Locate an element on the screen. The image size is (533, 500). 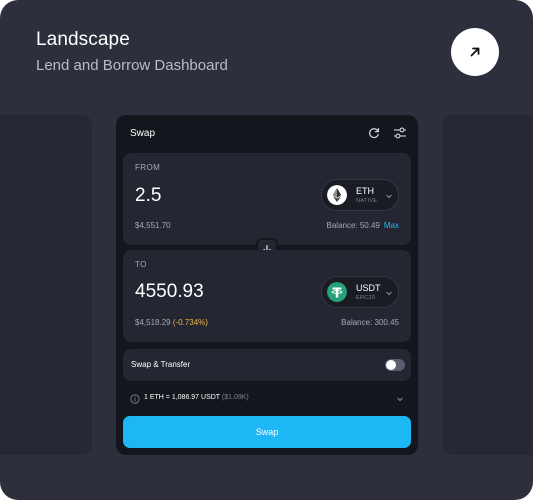
to-token-symbol: USDT is located at coordinates (368, 288).